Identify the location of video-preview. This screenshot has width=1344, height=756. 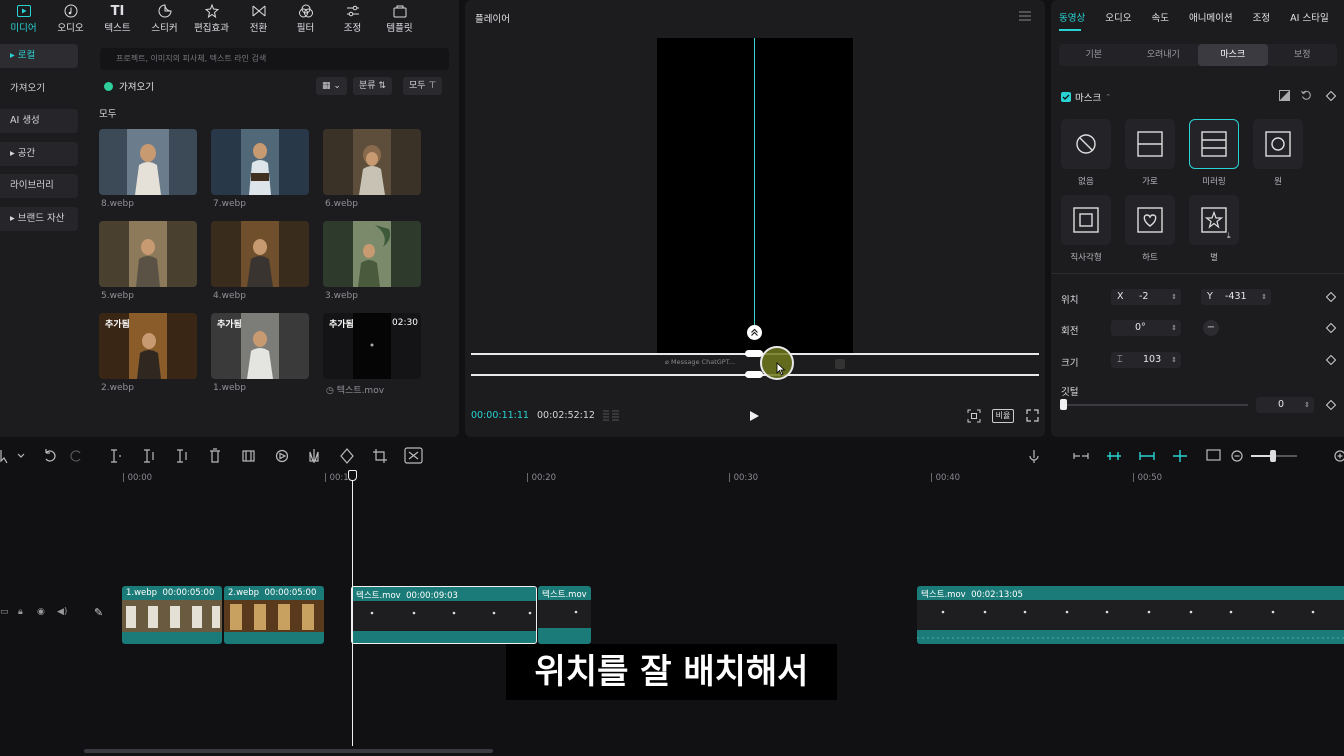
(755, 195).